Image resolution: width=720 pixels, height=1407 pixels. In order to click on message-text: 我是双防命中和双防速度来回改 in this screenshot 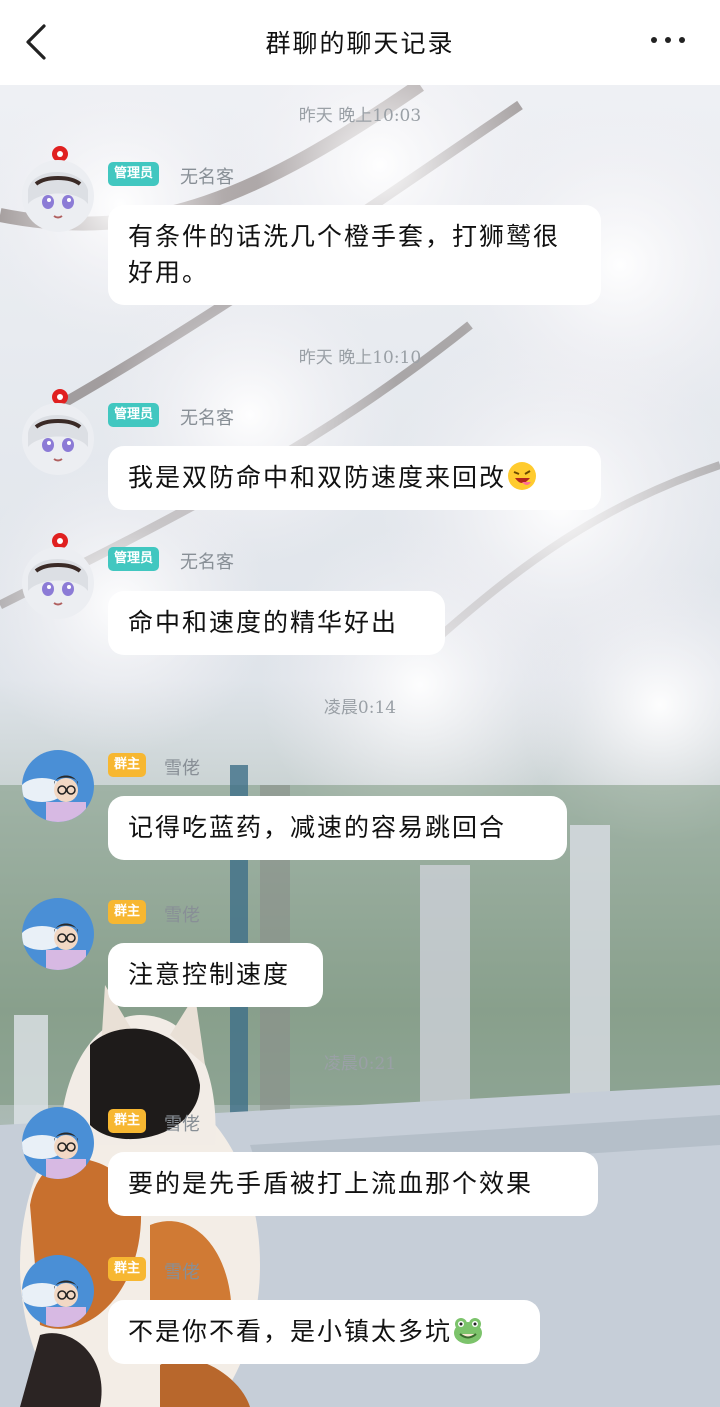, I will do `click(317, 477)`.